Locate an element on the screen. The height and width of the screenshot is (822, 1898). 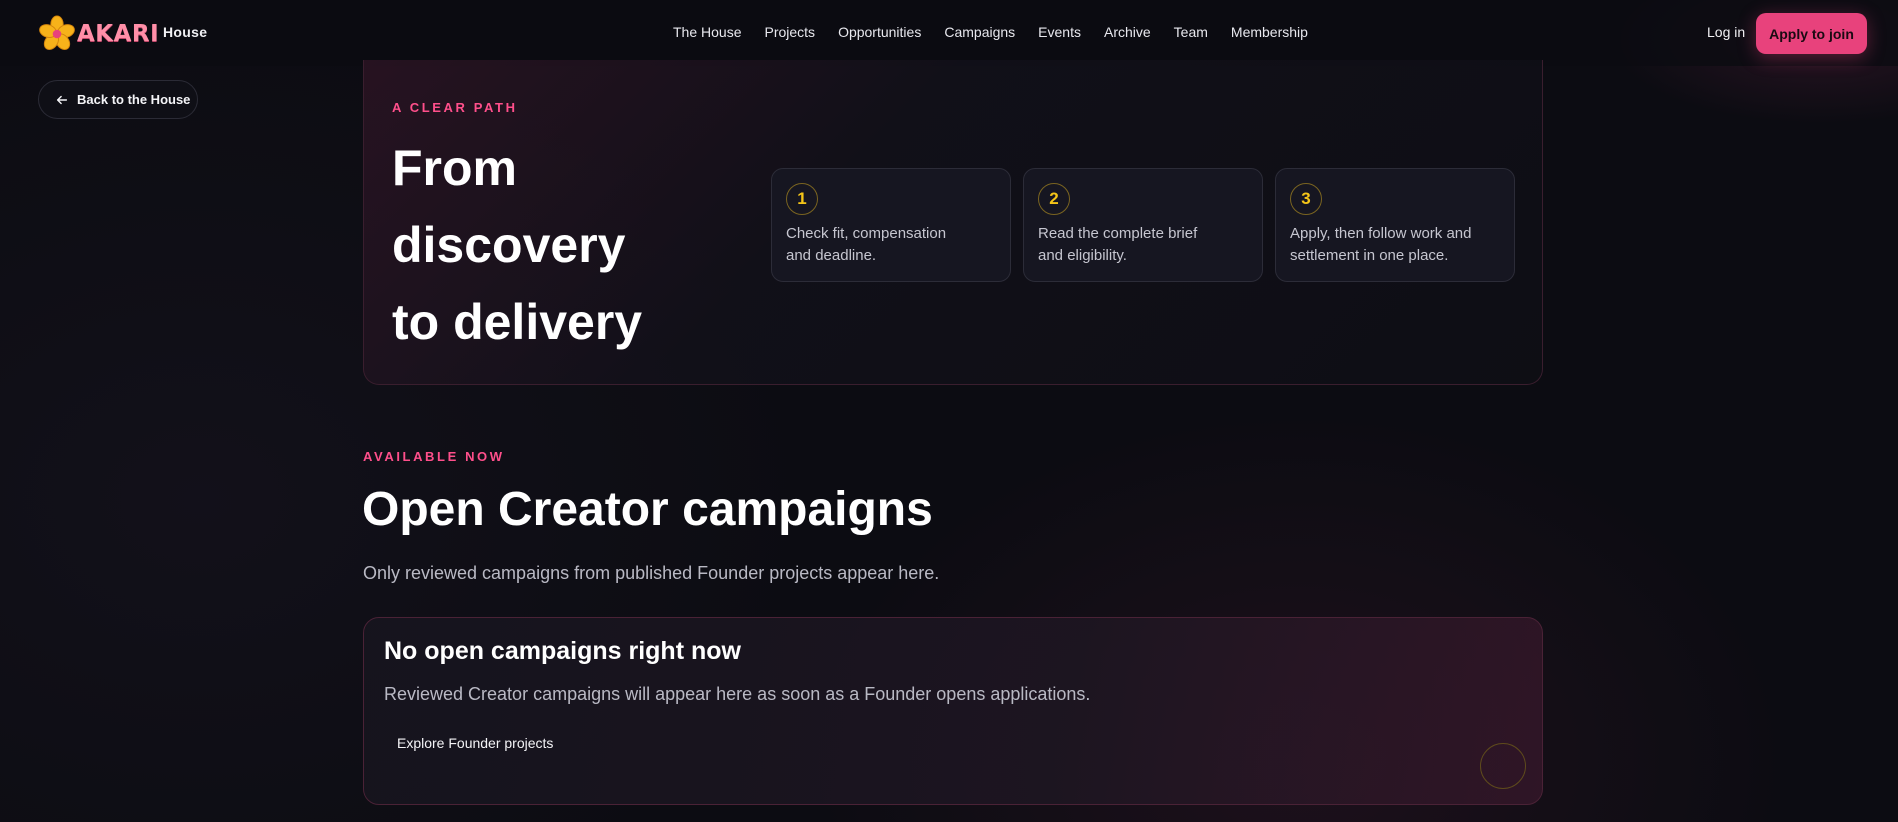
nav-item-team: Team is located at coordinates (1191, 32).